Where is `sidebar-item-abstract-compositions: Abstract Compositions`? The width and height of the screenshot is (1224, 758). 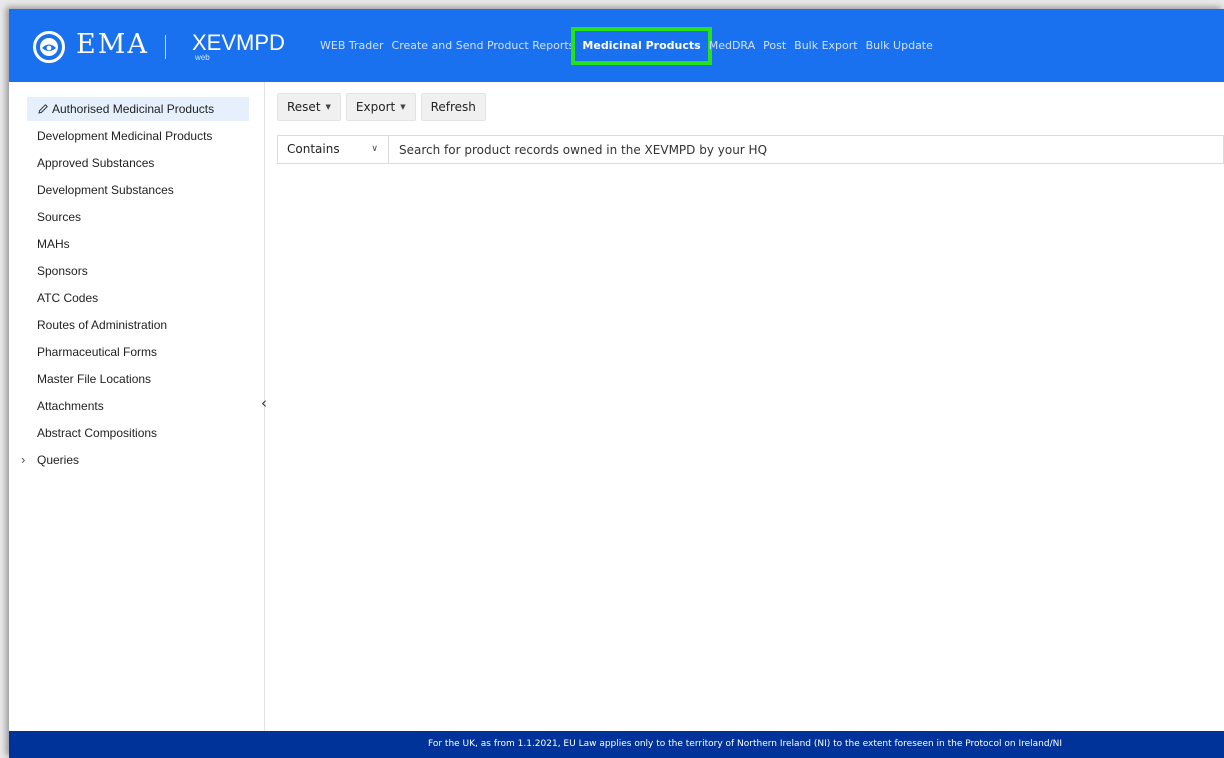
sidebar-item-abstract-compositions: Abstract Compositions is located at coordinates (138, 433).